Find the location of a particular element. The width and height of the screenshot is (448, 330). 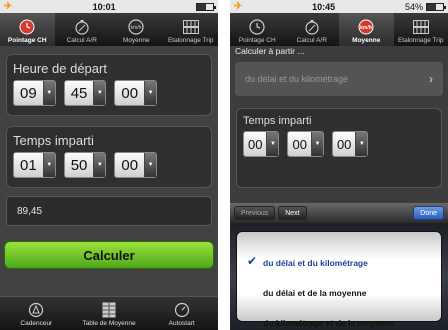

tab-table-de-moyenne: Table de Moyenne is located at coordinates (109, 313).